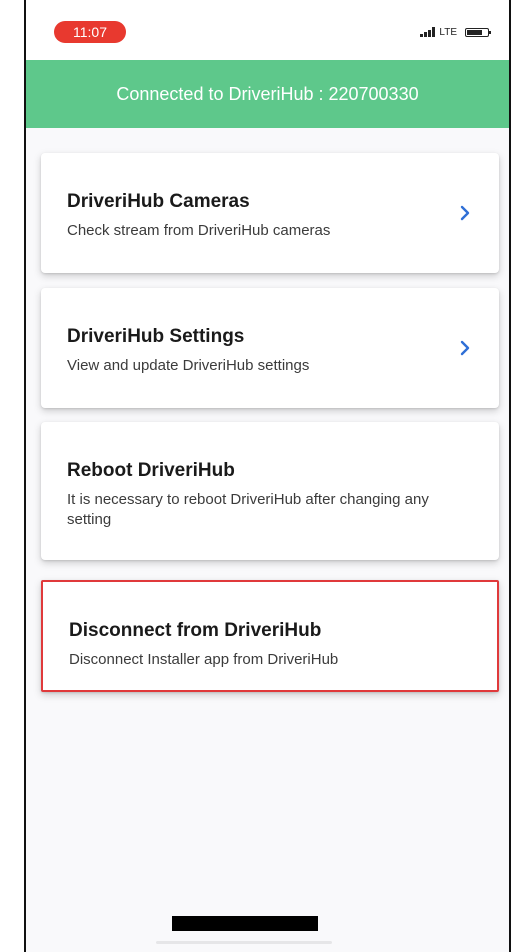 This screenshot has height=952, width=521. What do you see at coordinates (204, 659) in the screenshot?
I see `disconnect-subtitle: Disconnect Installer app from DriveriHub` at bounding box center [204, 659].